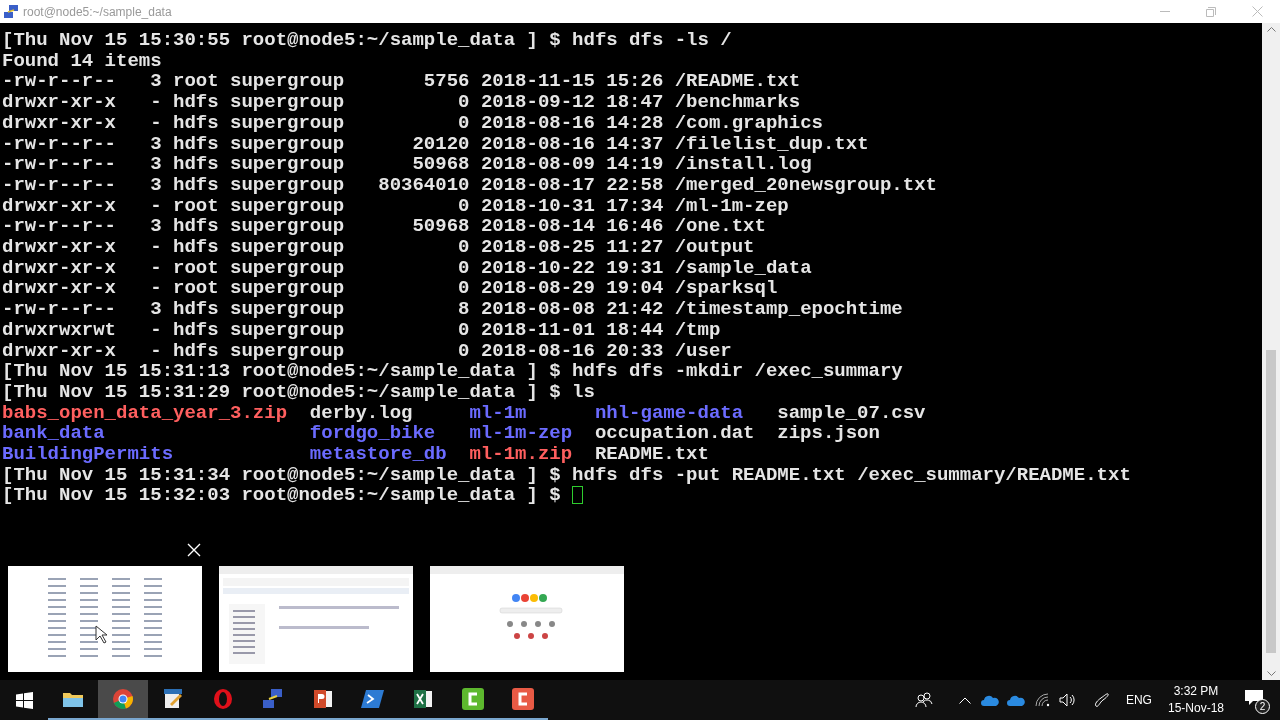 The height and width of the screenshot is (720, 1280). I want to click on terminal-line: drwxr-xr-x - hdfs supergroup 0 2018-09-12 18:47 /benchmarks, so click(401, 102).